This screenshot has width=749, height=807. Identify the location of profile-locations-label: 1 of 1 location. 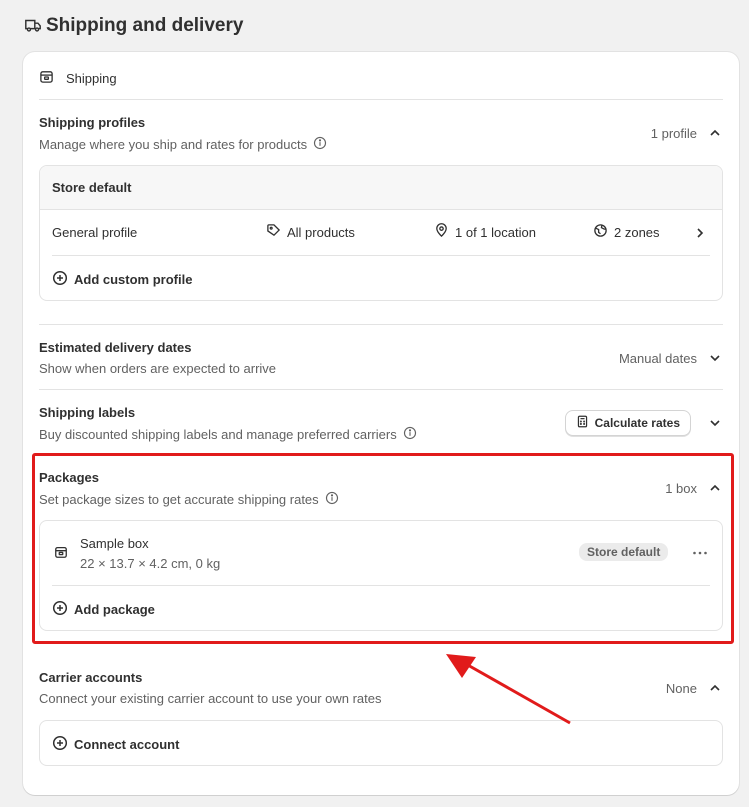
(495, 232).